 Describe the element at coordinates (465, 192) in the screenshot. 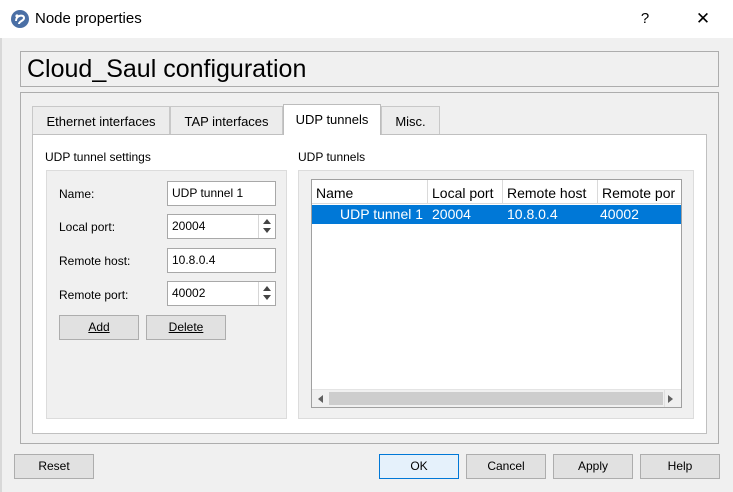

I see `column-header-local-port: Local port` at that location.